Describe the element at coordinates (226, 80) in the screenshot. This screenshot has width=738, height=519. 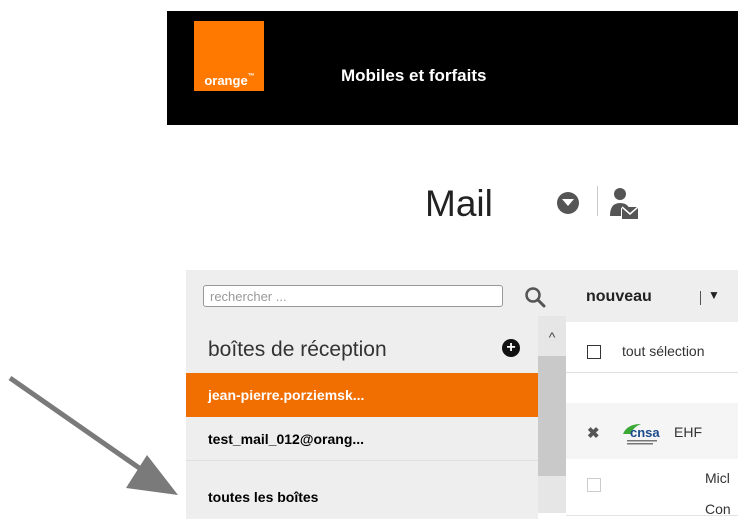
I see `logo-text: orange` at that location.